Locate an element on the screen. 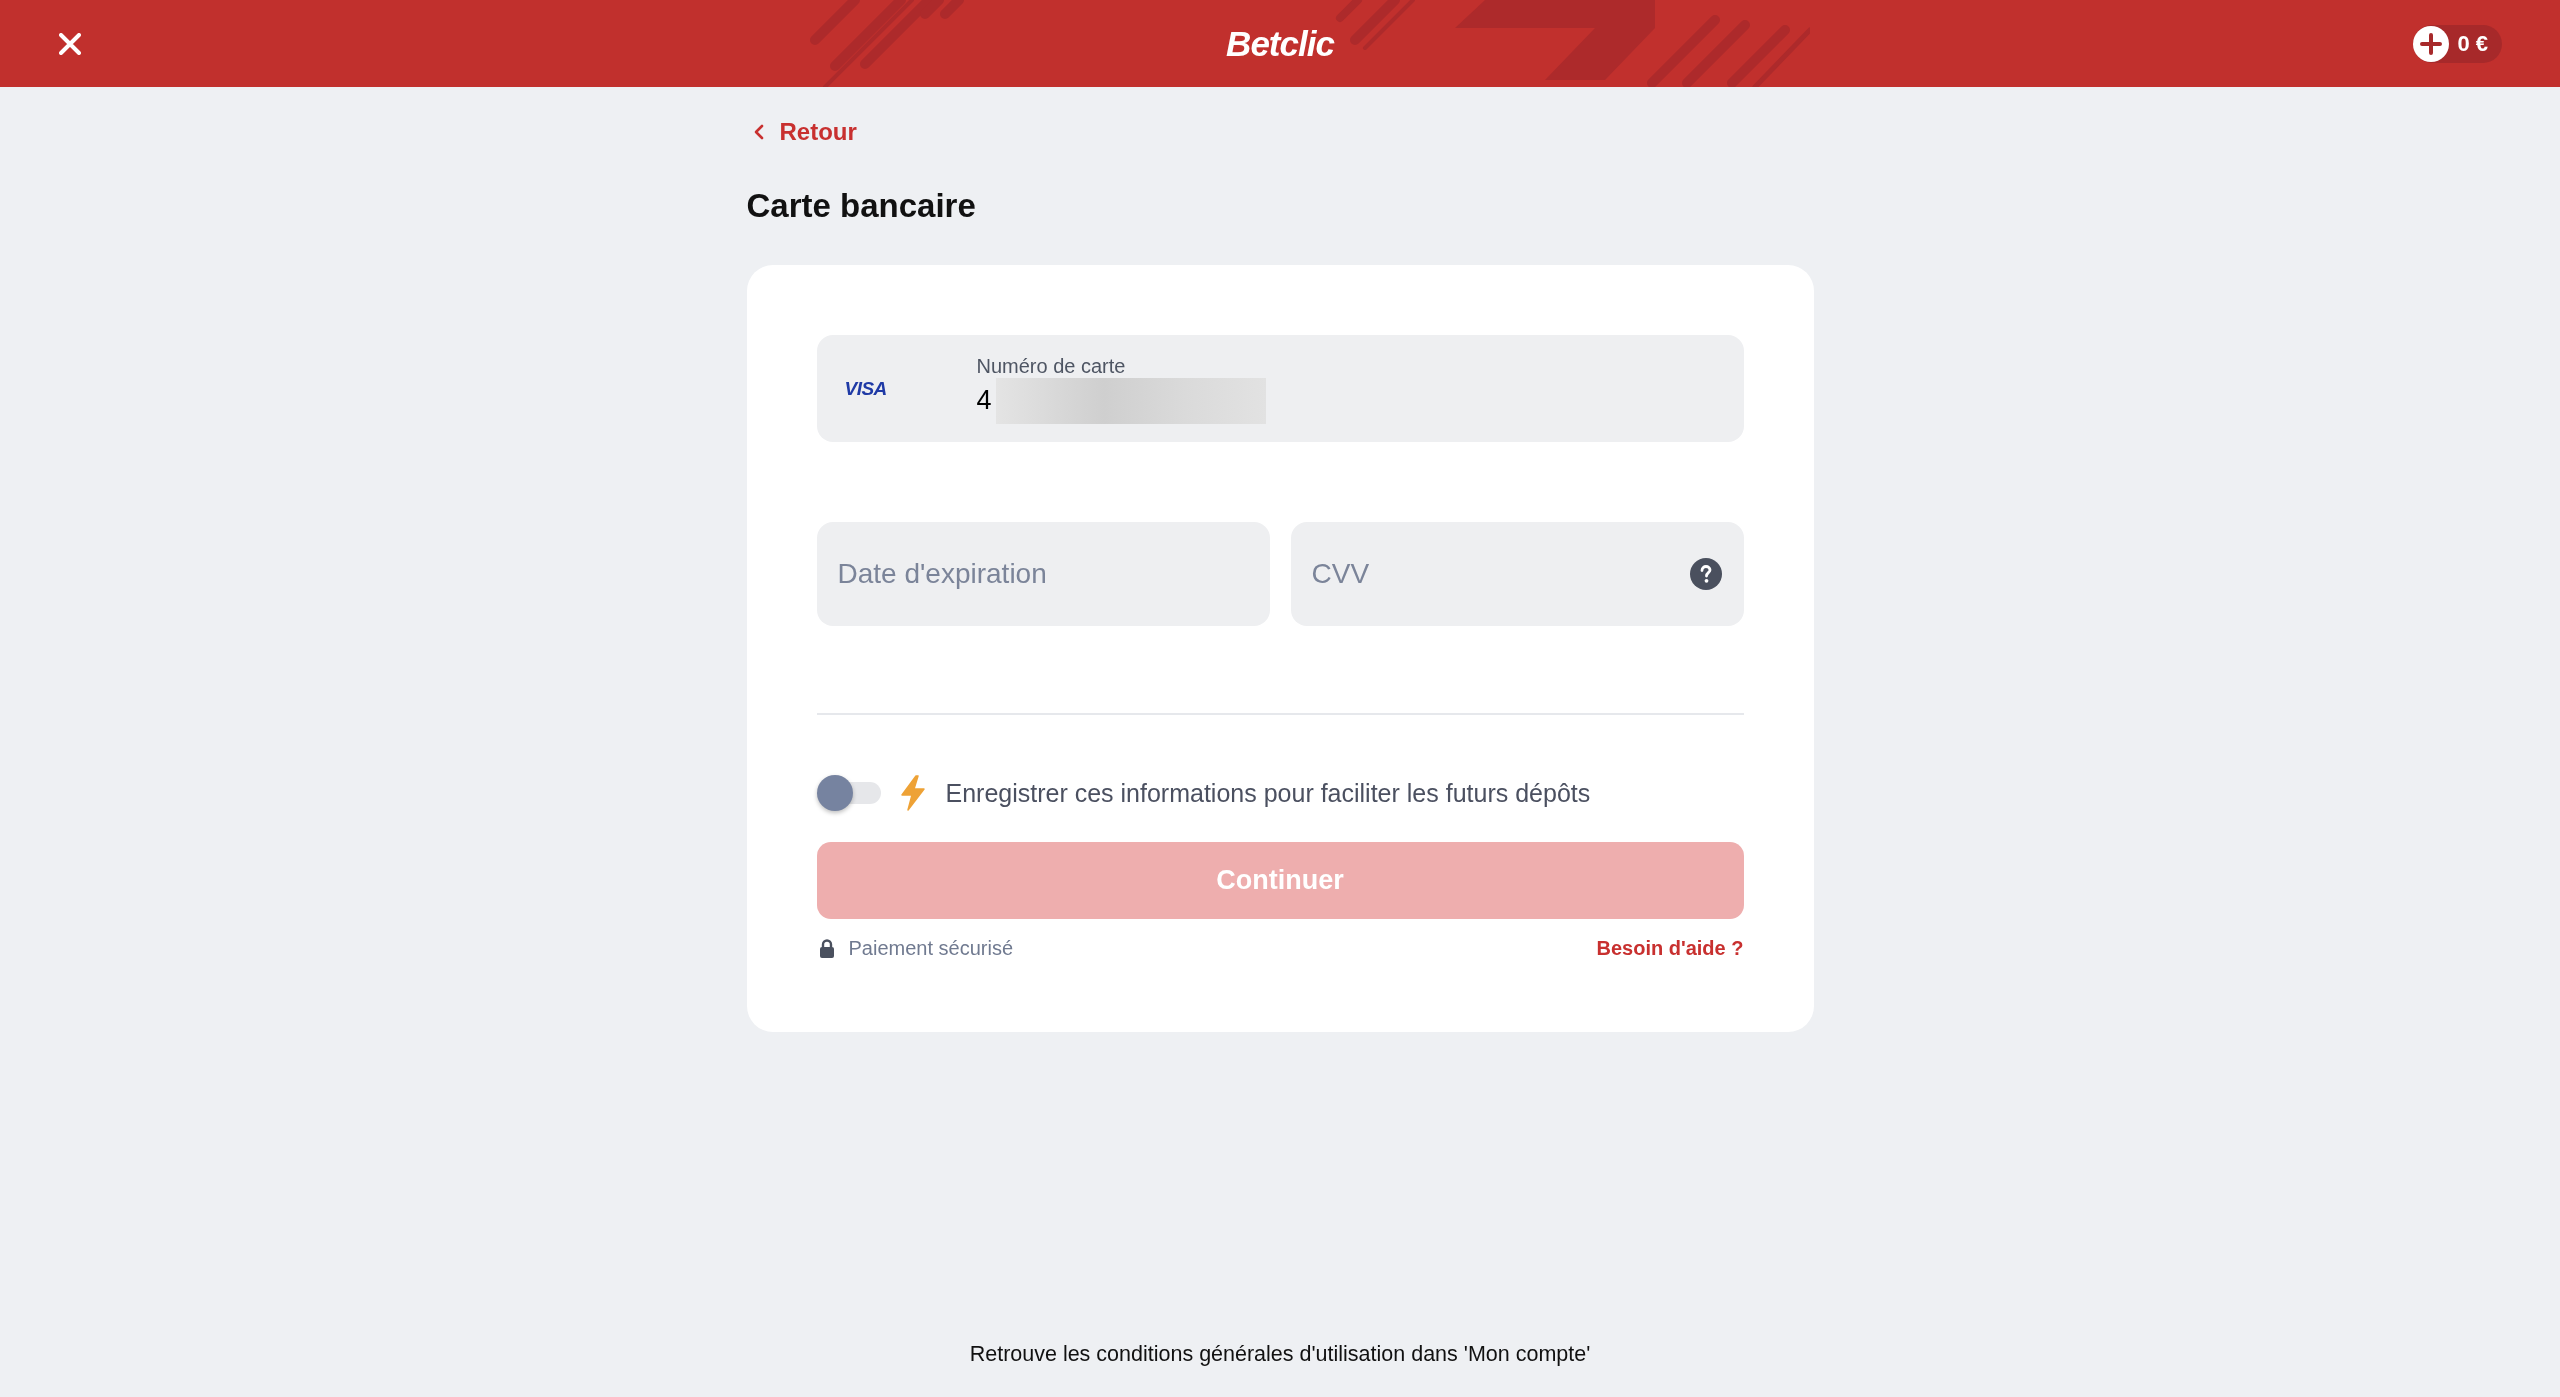 The height and width of the screenshot is (1397, 2560). save-info-label: Enregistrer ces informations pour faciliter les futurs dépôts is located at coordinates (1268, 793).